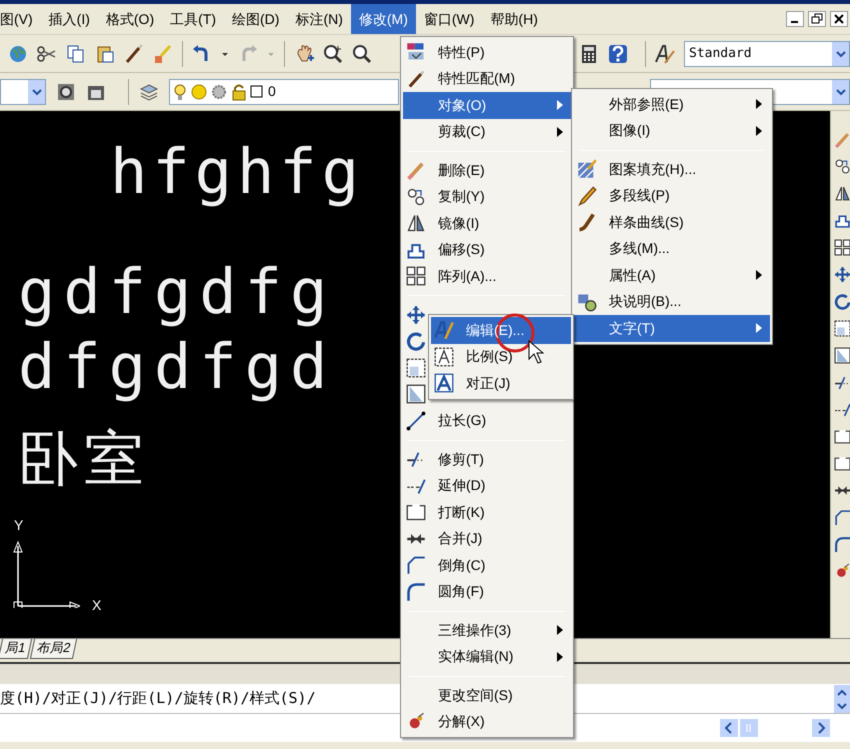 This screenshot has width=850, height=749. Describe the element at coordinates (97, 605) in the screenshot. I see `axis-label: X` at that location.